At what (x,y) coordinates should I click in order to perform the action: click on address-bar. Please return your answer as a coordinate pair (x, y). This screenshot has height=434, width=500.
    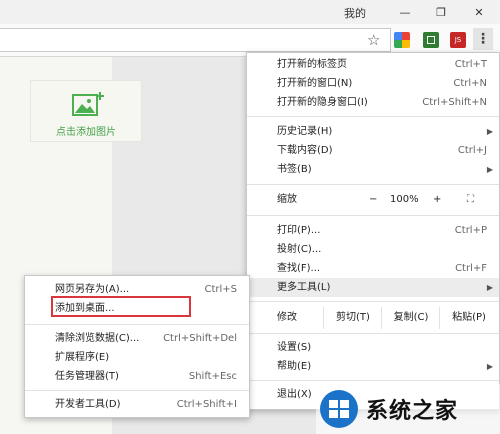
    Looking at the image, I should click on (195, 40).